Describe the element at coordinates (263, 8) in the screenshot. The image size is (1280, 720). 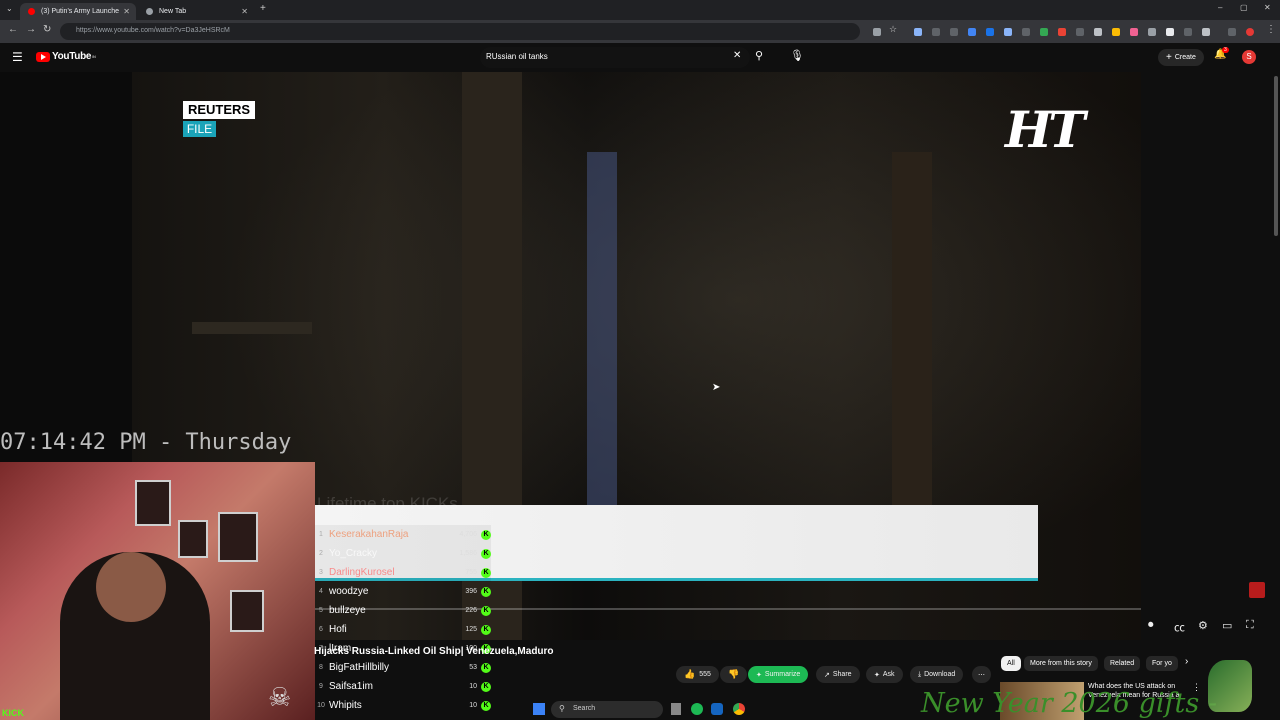
I see `new-tab-button: +` at that location.